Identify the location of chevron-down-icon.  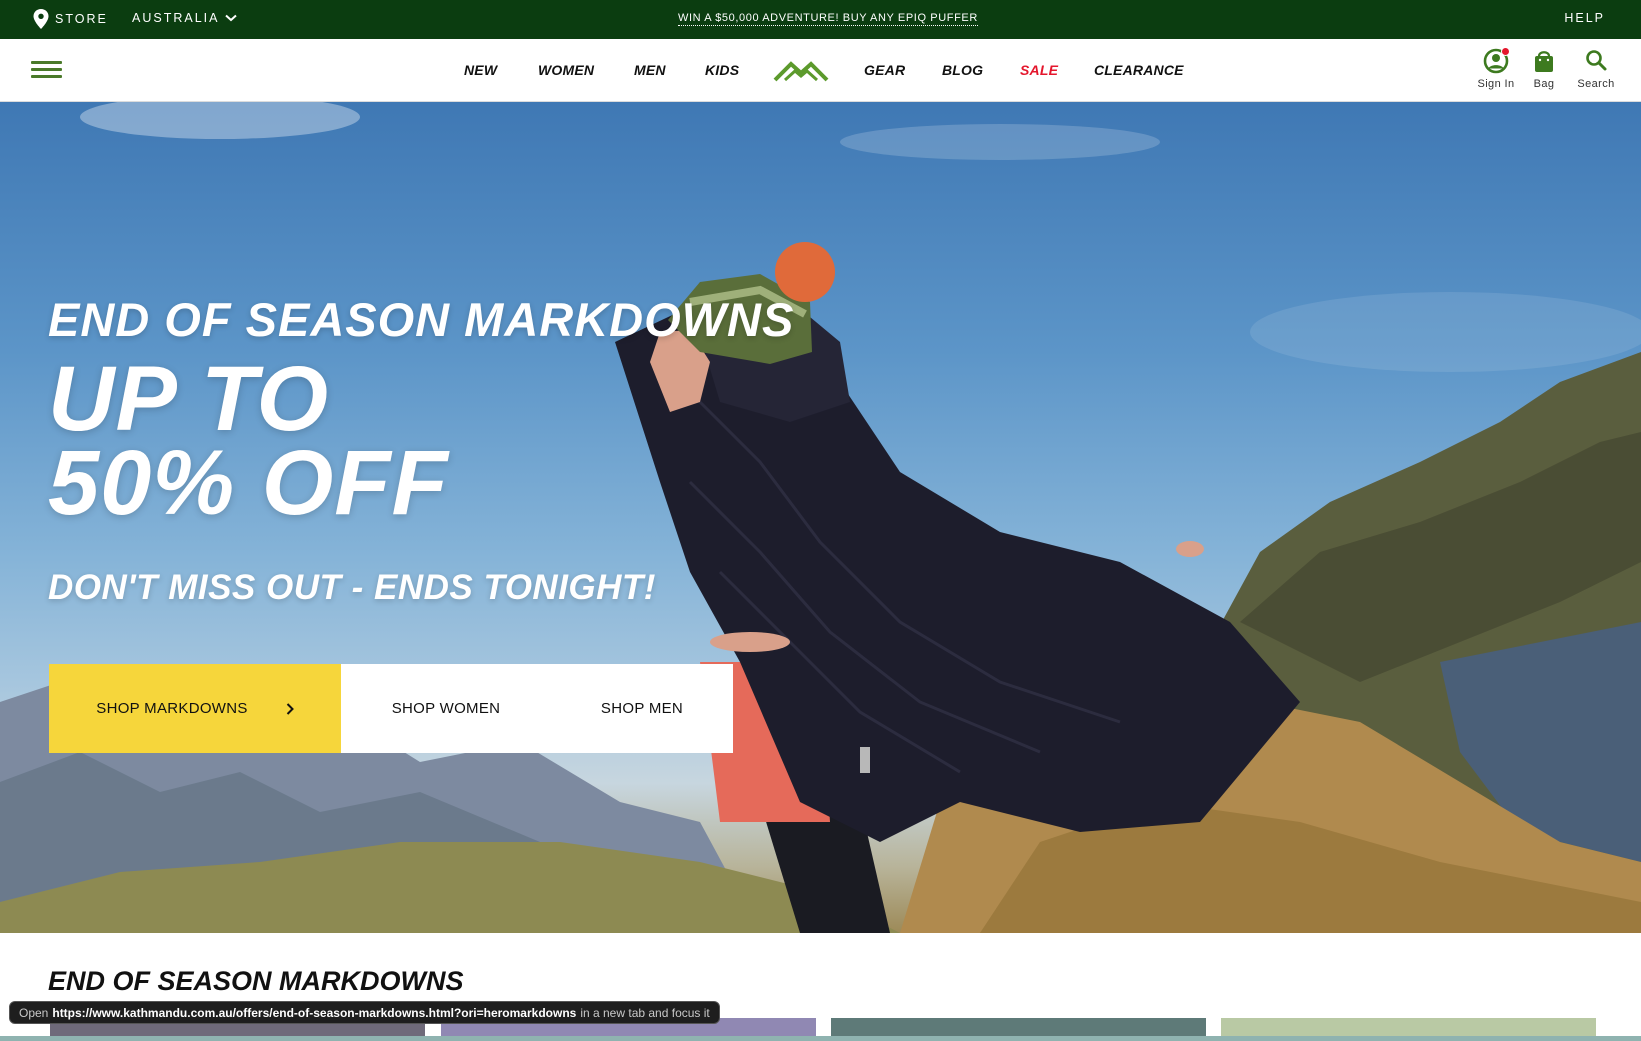
(231, 18).